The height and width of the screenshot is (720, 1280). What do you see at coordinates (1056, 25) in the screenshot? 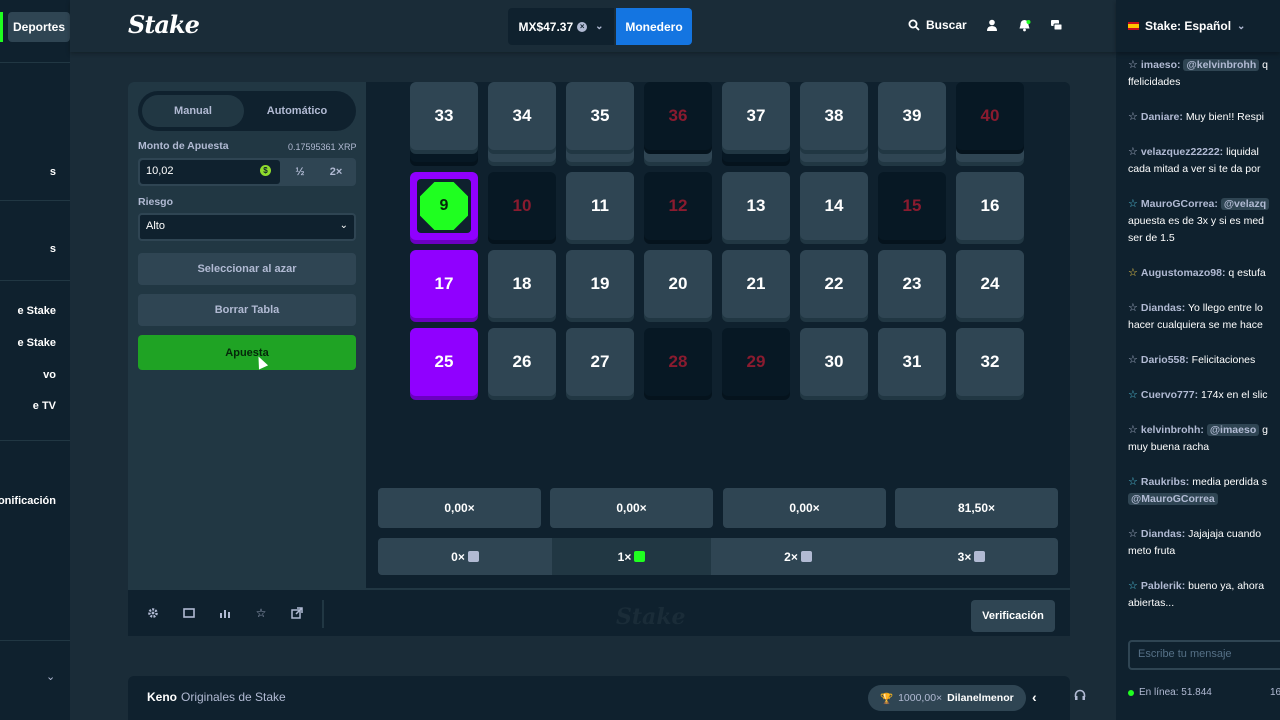
I see `chat-icon` at bounding box center [1056, 25].